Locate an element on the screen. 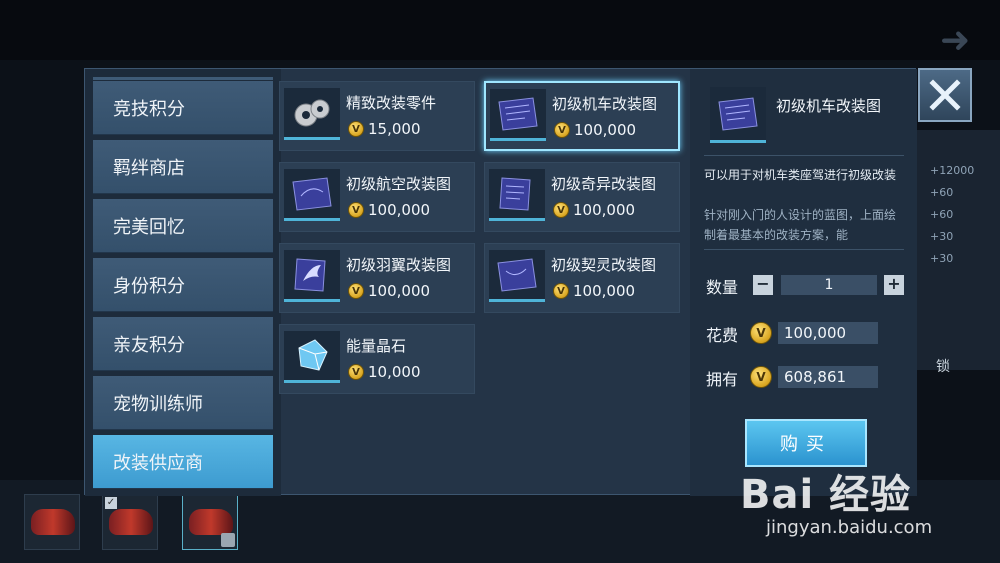 The width and height of the screenshot is (1000, 563). lock-icon is located at coordinates (228, 540).